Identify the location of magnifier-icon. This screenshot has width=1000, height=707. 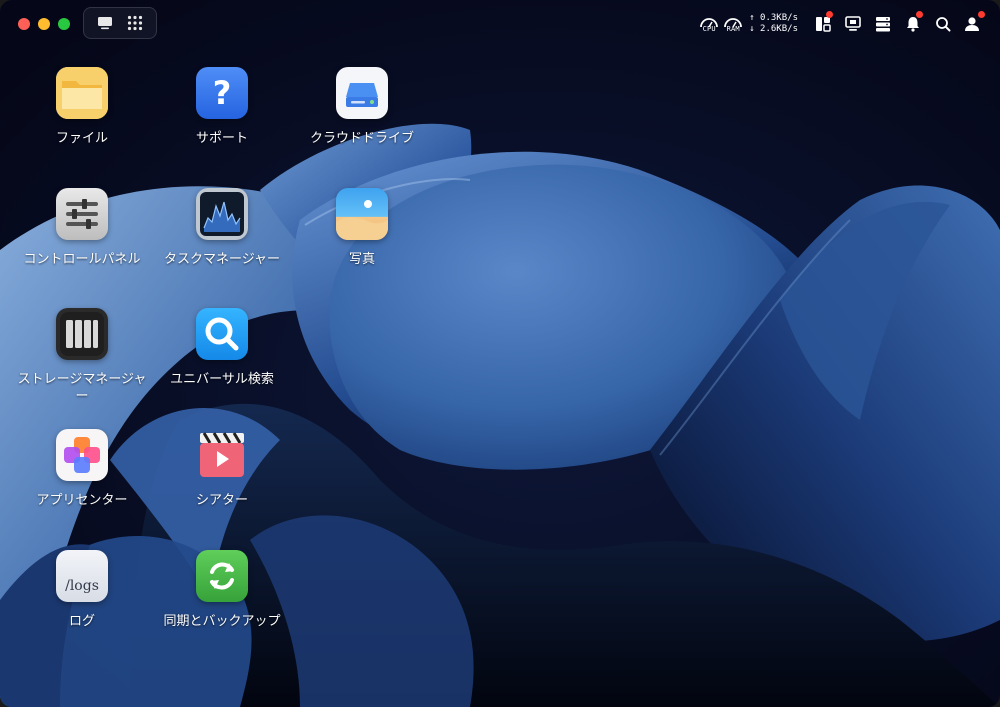
(222, 334).